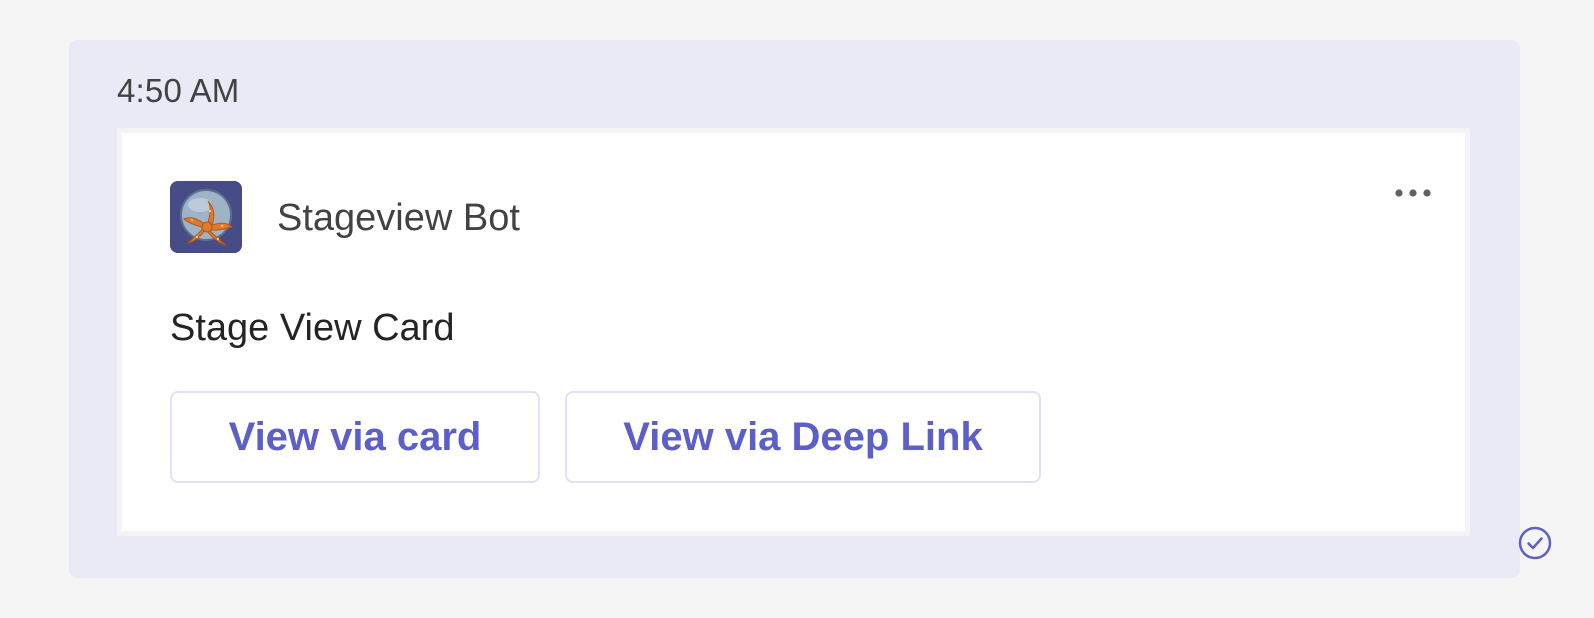 This screenshot has height=618, width=1594. I want to click on message-timestamp: 4:50 AM, so click(178, 90).